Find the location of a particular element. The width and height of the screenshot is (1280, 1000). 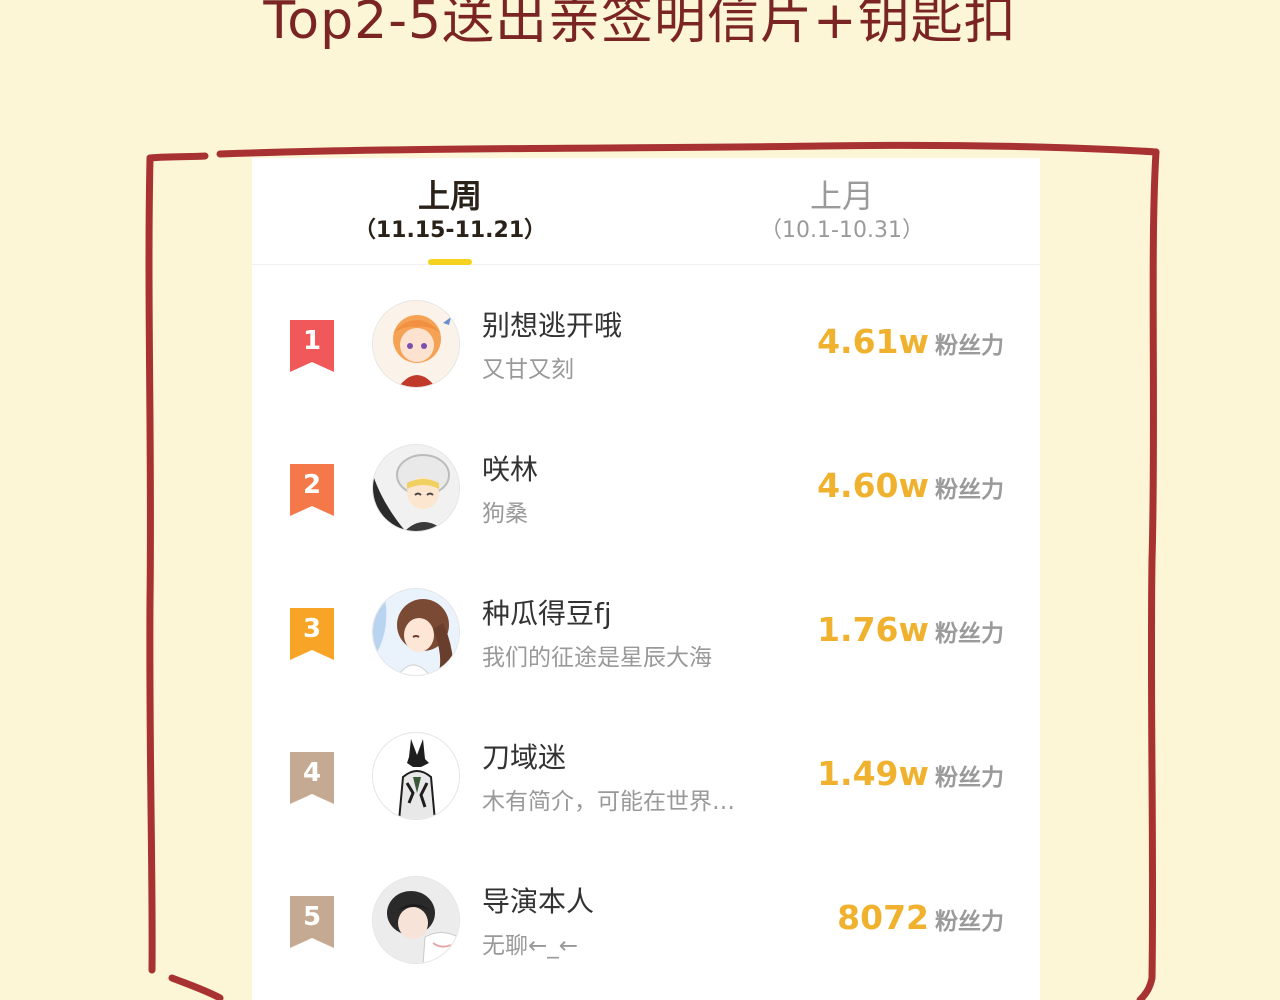

user-bio: 我们的征途是星辰大海 is located at coordinates (597, 658).